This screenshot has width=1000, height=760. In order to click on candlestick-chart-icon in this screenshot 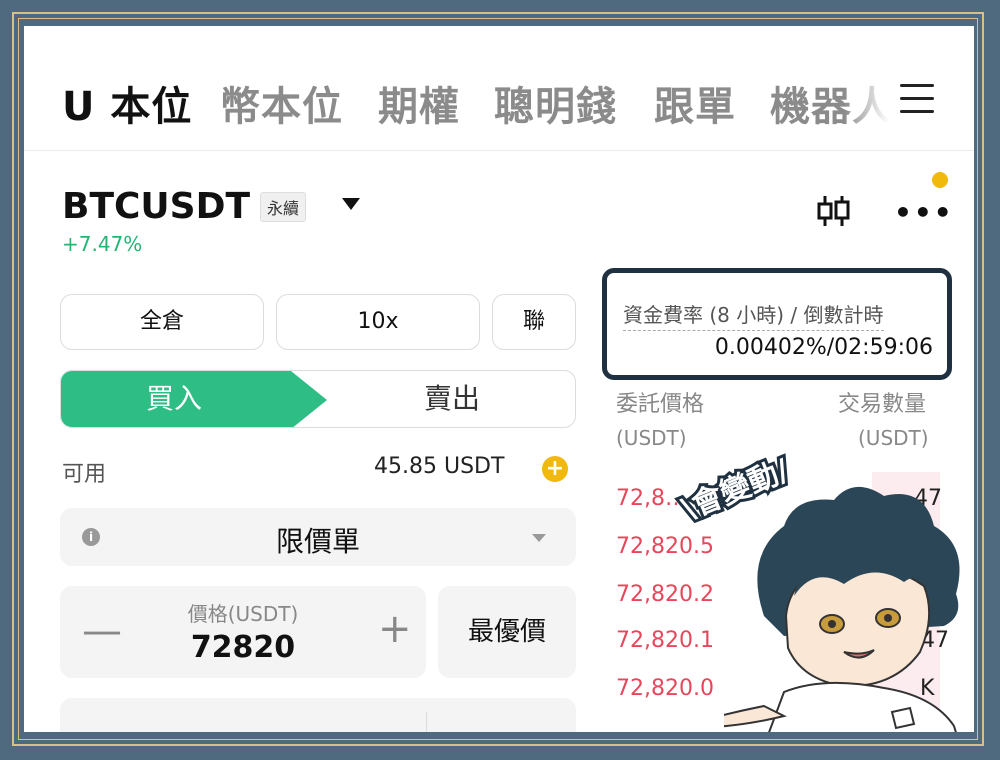, I will do `click(834, 211)`.